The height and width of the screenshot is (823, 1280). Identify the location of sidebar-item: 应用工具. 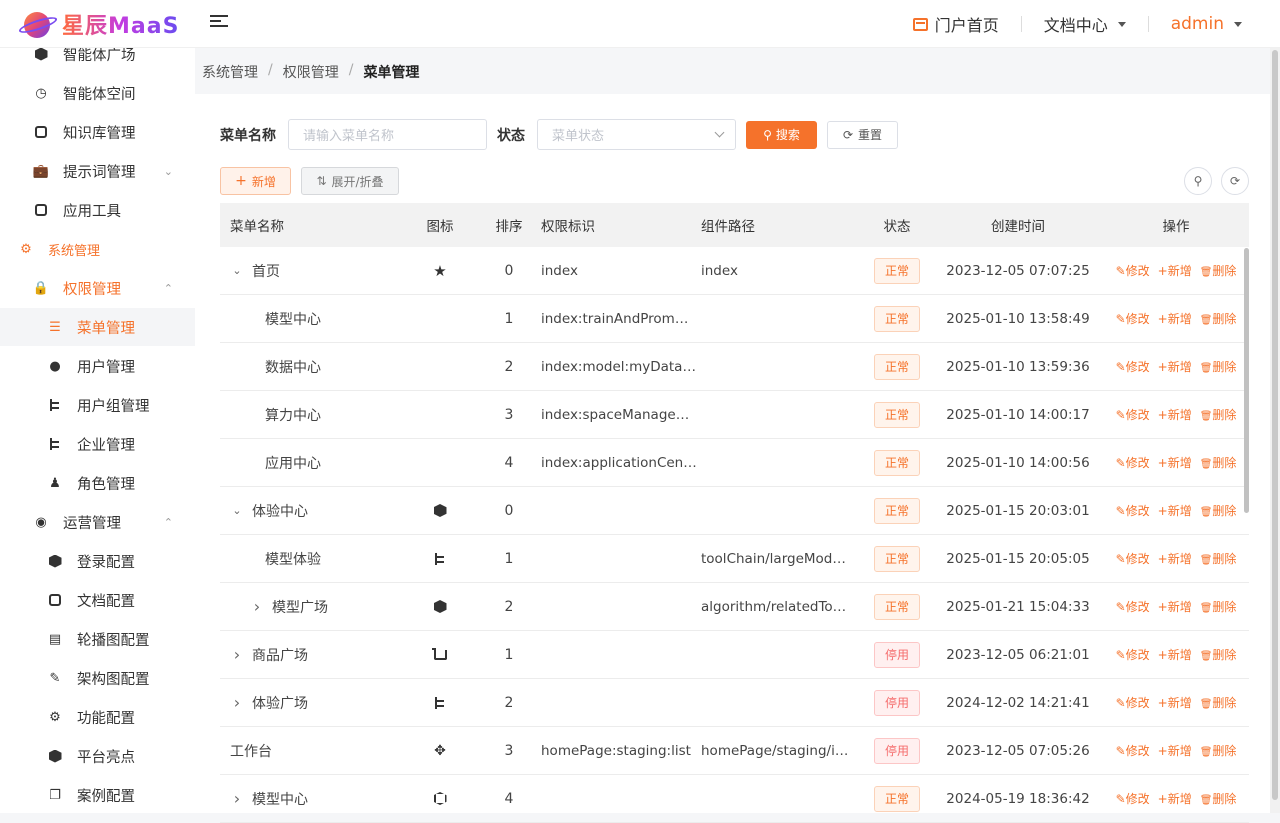
(97, 210).